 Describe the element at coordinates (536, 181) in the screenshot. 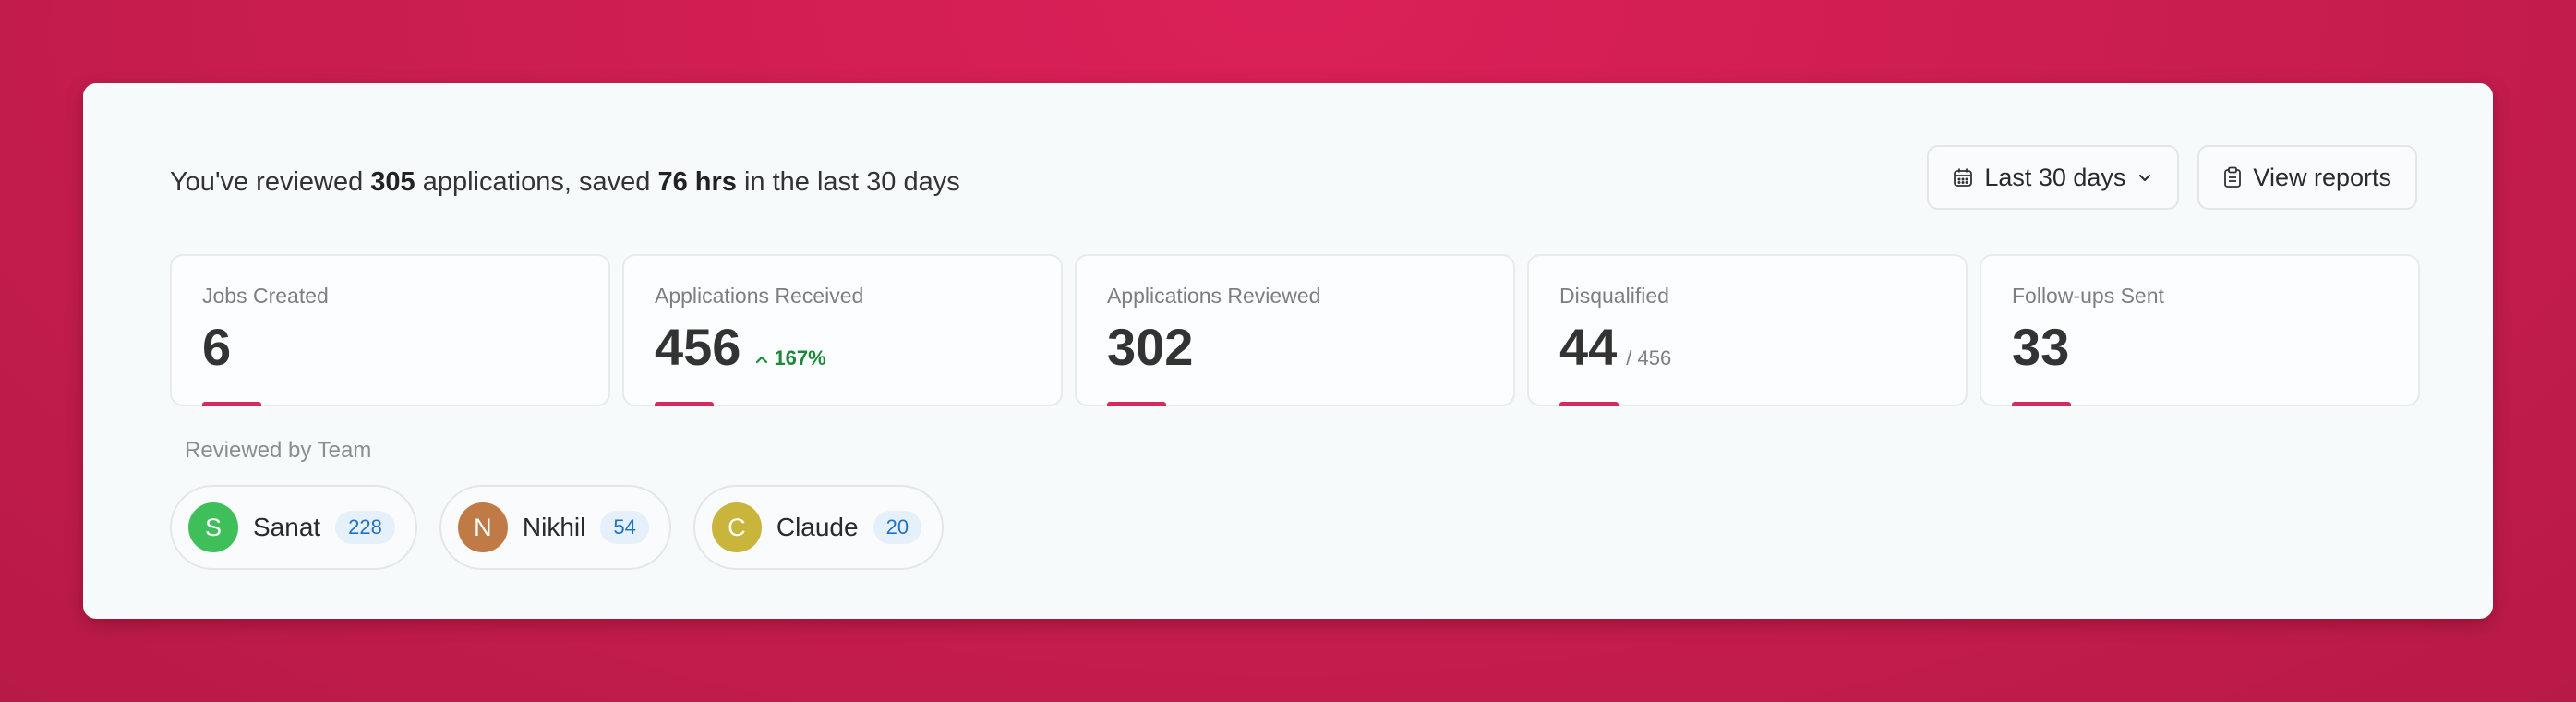

I see `summary-middle: applications, saved` at that location.